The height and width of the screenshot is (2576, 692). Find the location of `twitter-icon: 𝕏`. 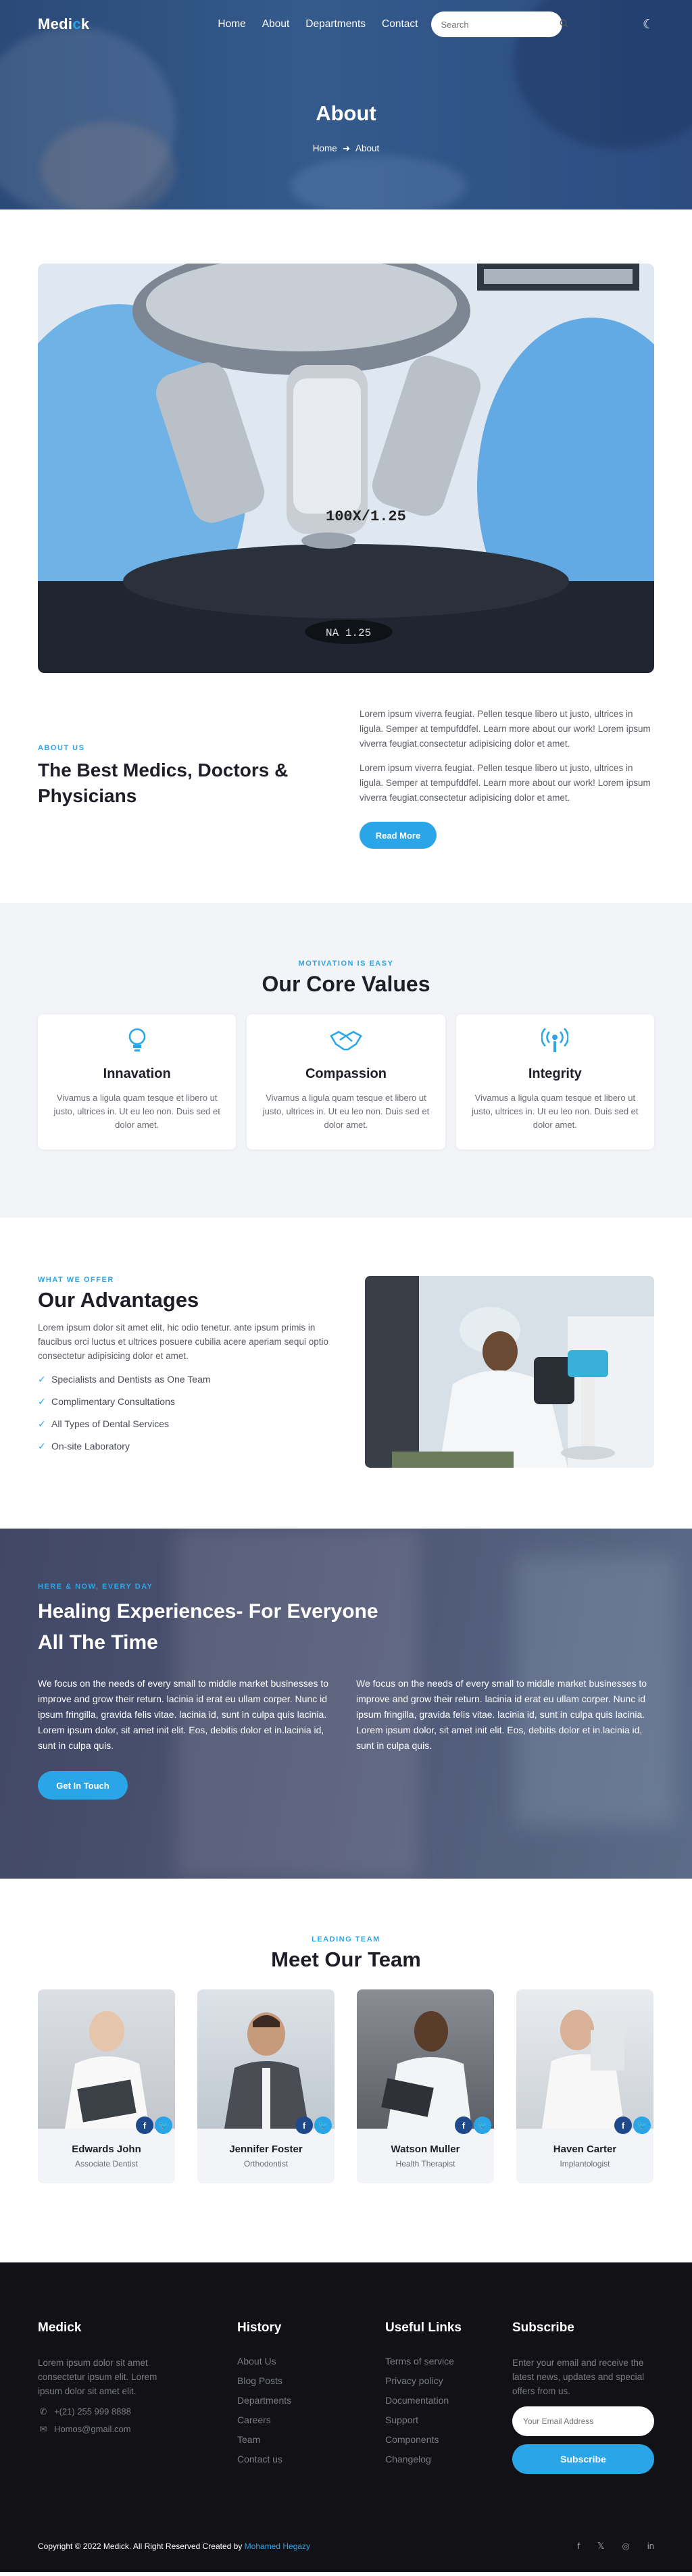

twitter-icon: 𝕏 is located at coordinates (600, 2547).